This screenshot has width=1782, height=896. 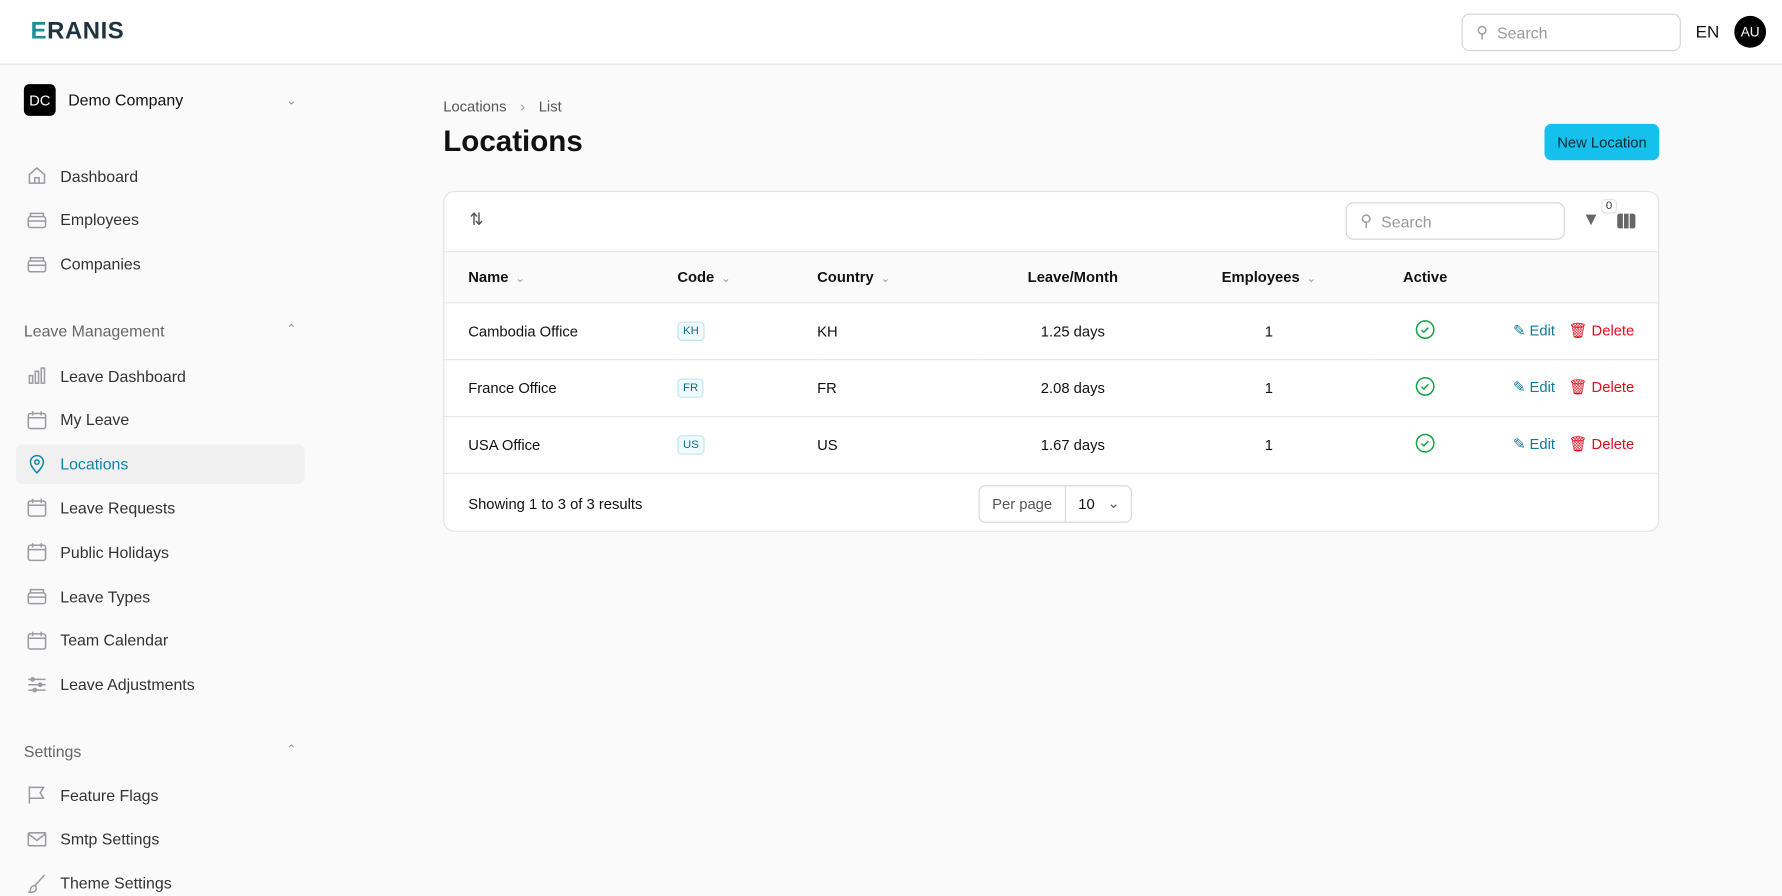 What do you see at coordinates (160, 176) in the screenshot?
I see `sidebar-item-dashboard: Dashboard` at bounding box center [160, 176].